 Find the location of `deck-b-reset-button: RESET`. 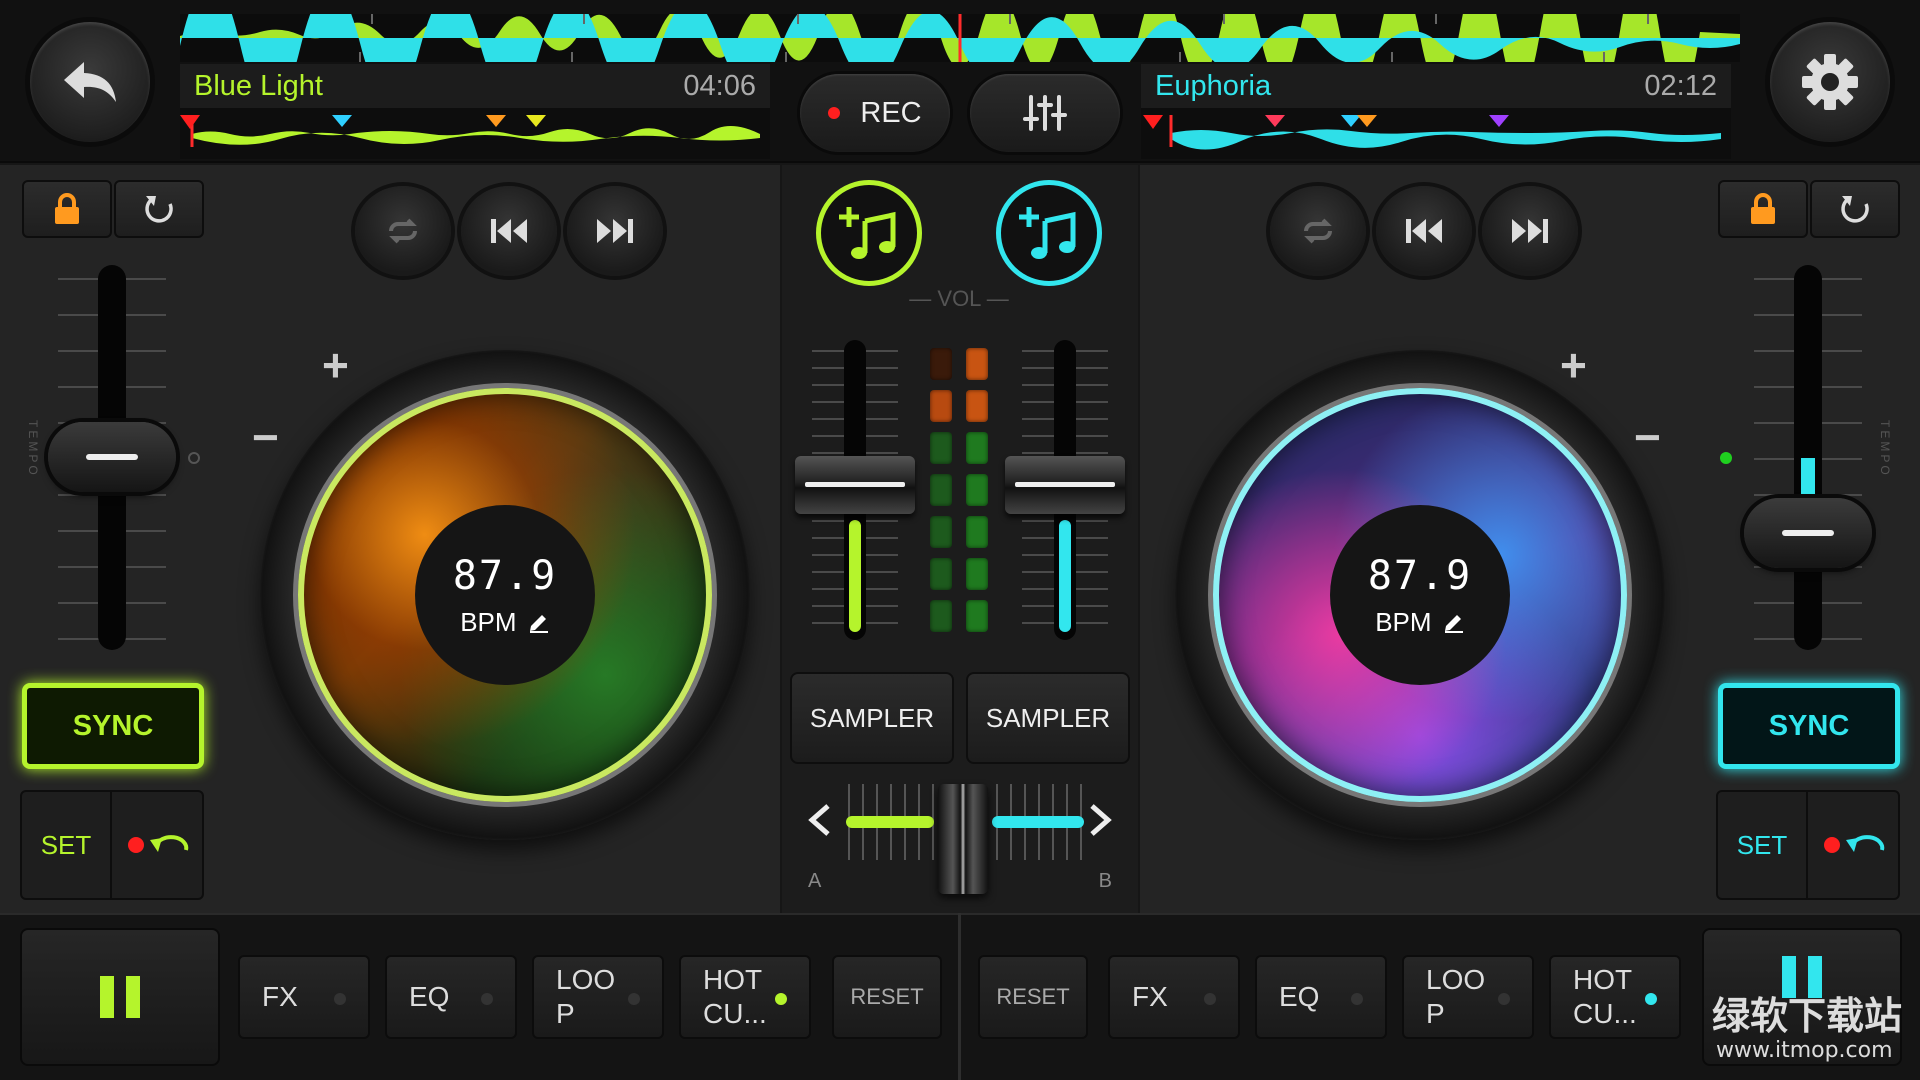

deck-b-reset-button: RESET is located at coordinates (1033, 997).